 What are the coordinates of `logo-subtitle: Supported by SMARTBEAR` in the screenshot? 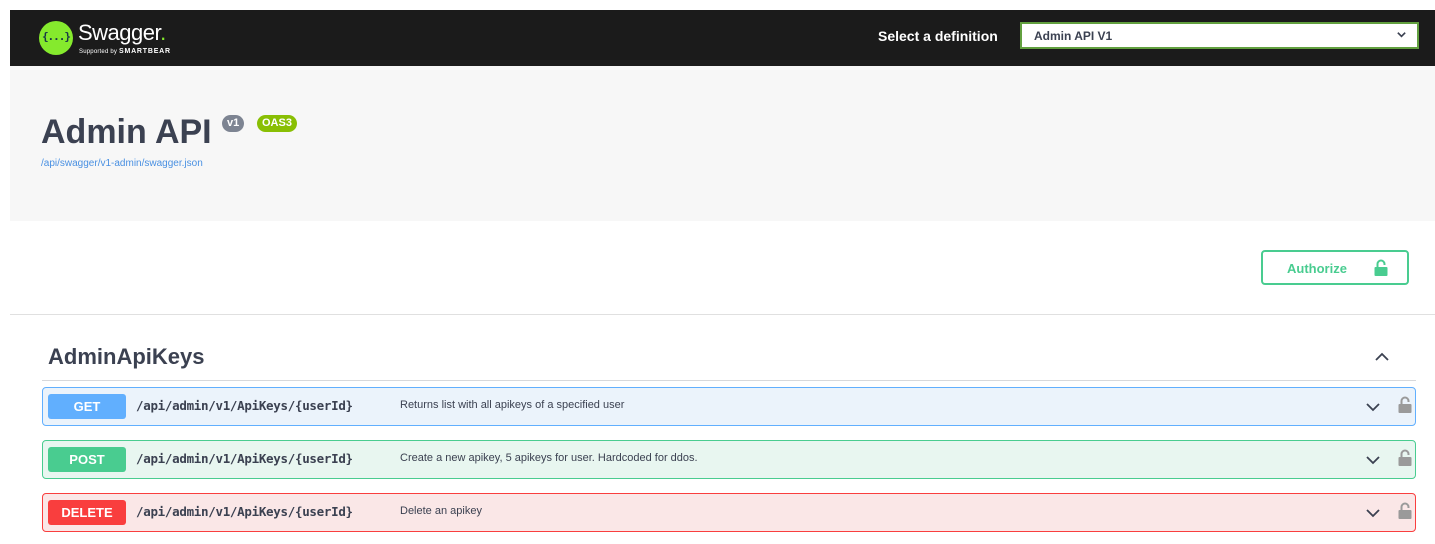 It's located at (125, 51).